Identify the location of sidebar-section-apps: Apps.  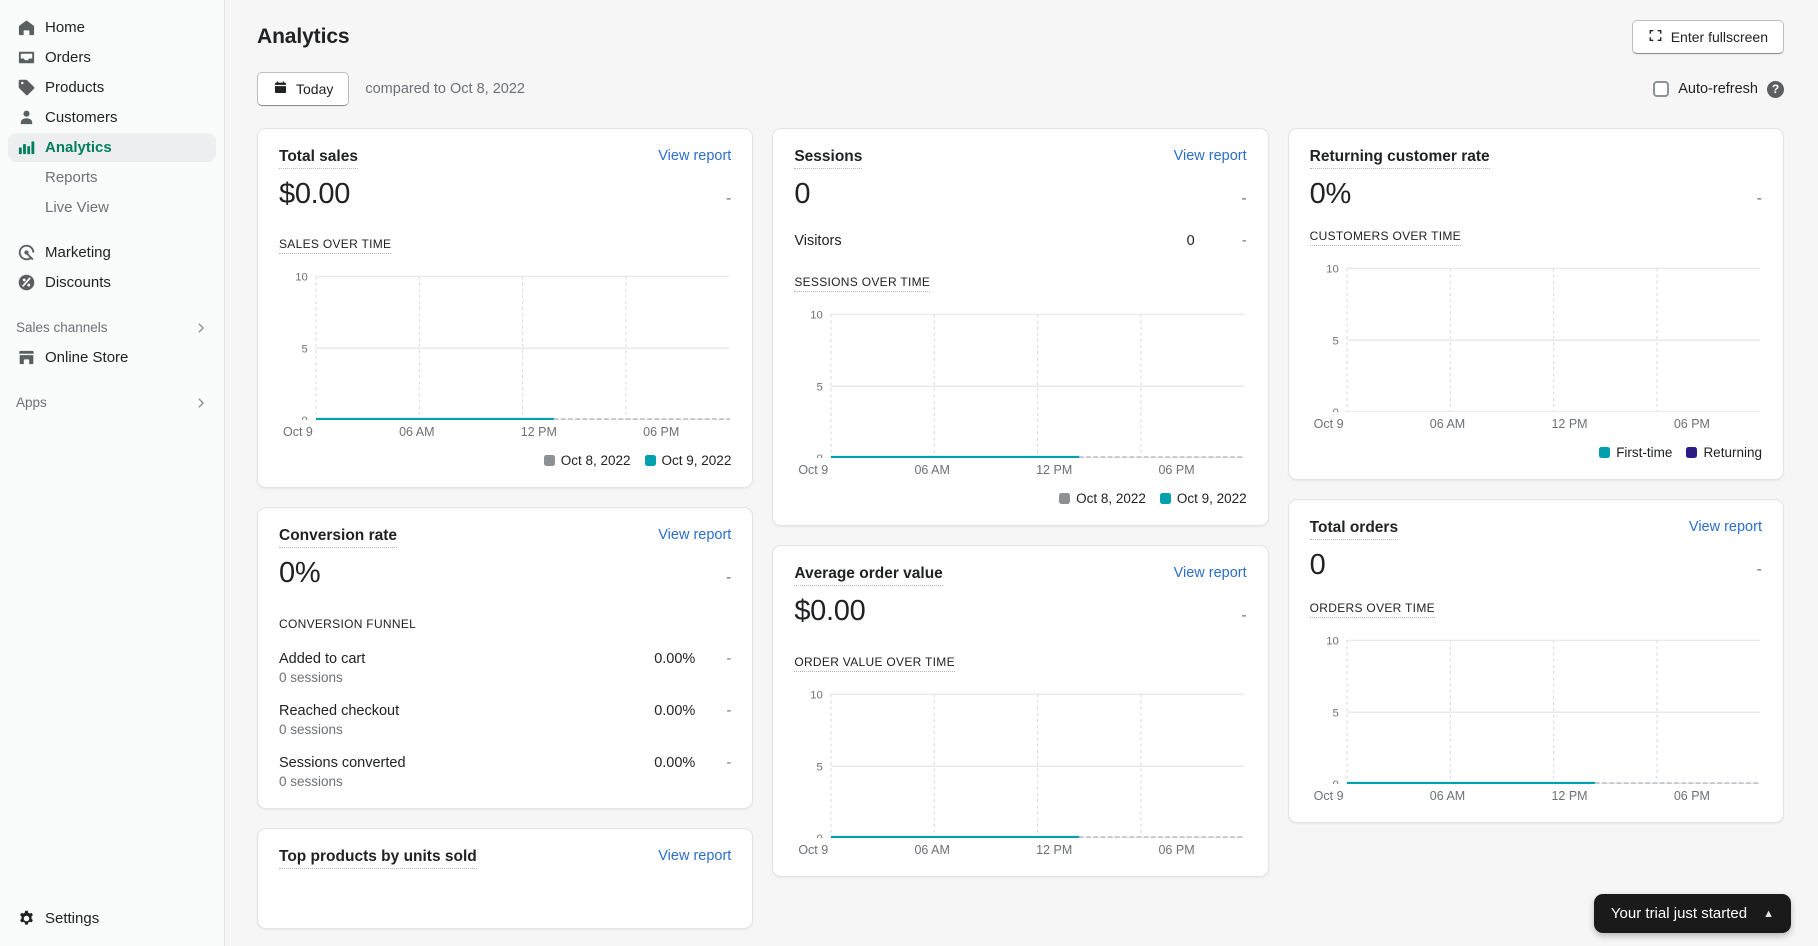
(112, 402).